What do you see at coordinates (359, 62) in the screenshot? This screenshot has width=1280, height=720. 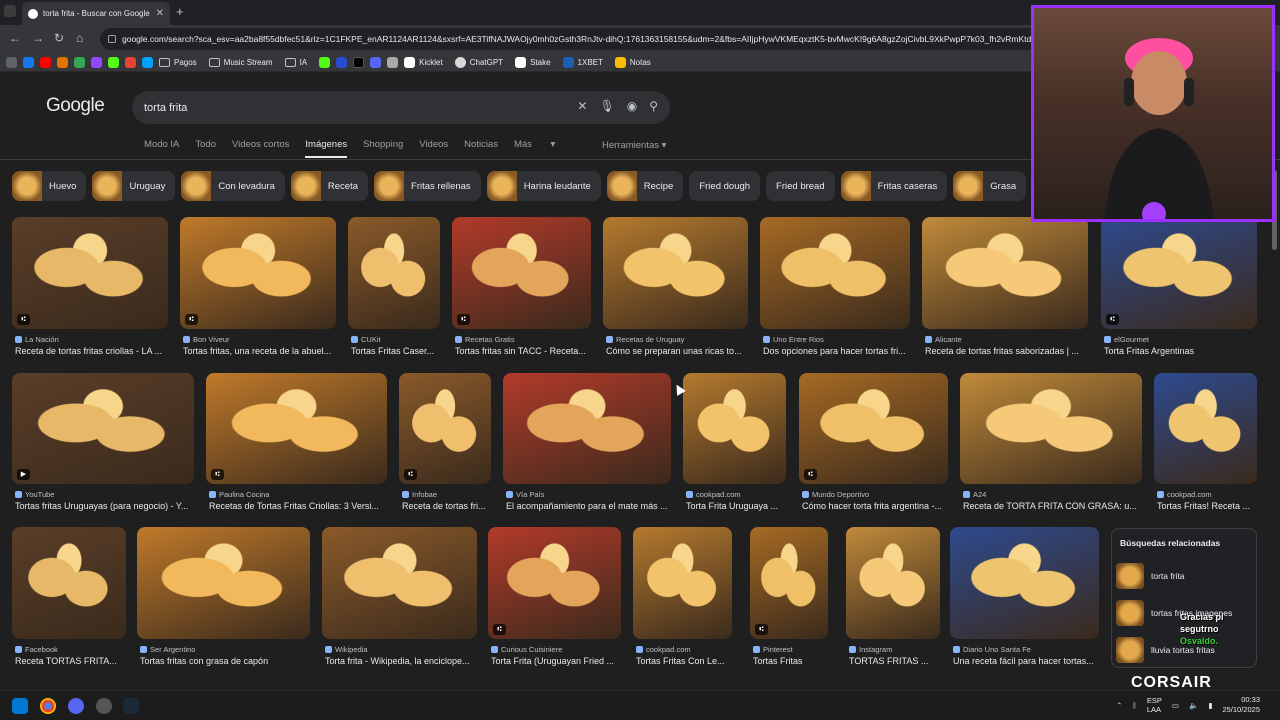 I see `tiktok-bookmark-icon` at bounding box center [359, 62].